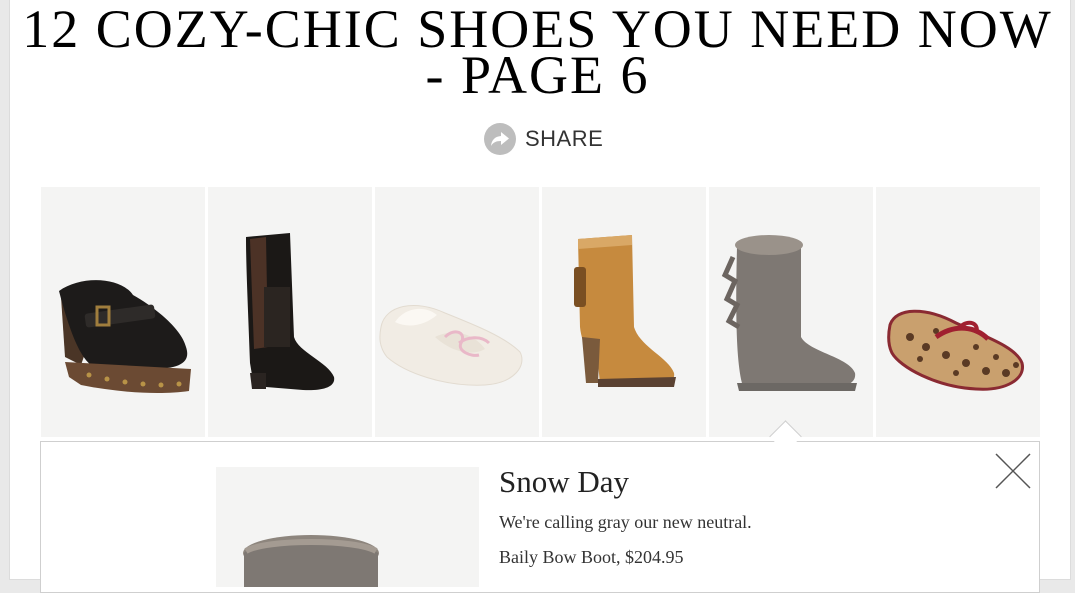  I want to click on page-title-line2: - PAGE 6, so click(537, 75).